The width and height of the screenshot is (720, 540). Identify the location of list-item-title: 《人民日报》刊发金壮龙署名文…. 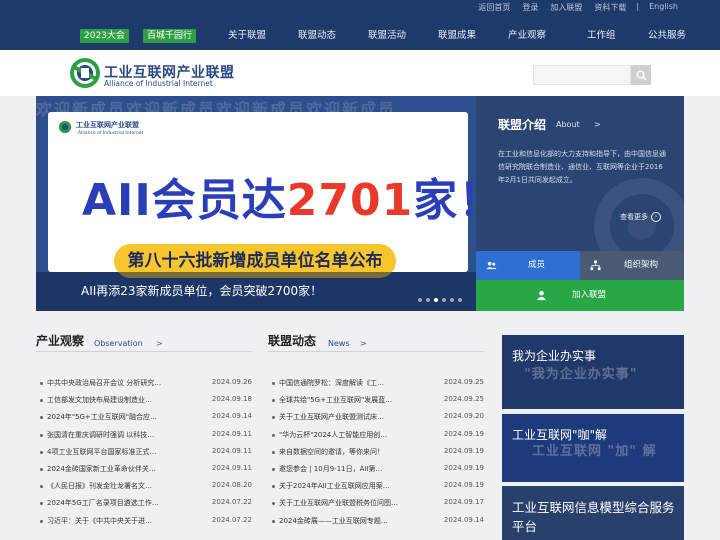
(127, 486).